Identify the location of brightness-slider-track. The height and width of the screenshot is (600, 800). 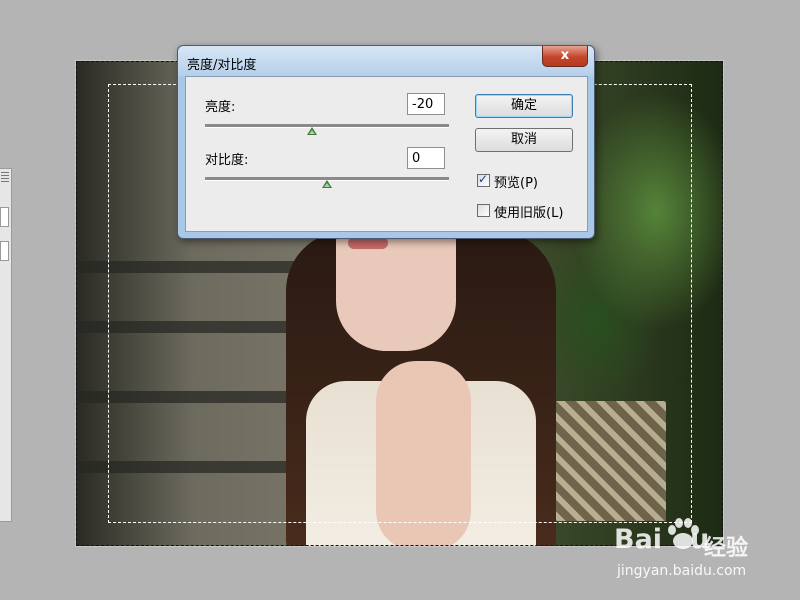
(327, 126).